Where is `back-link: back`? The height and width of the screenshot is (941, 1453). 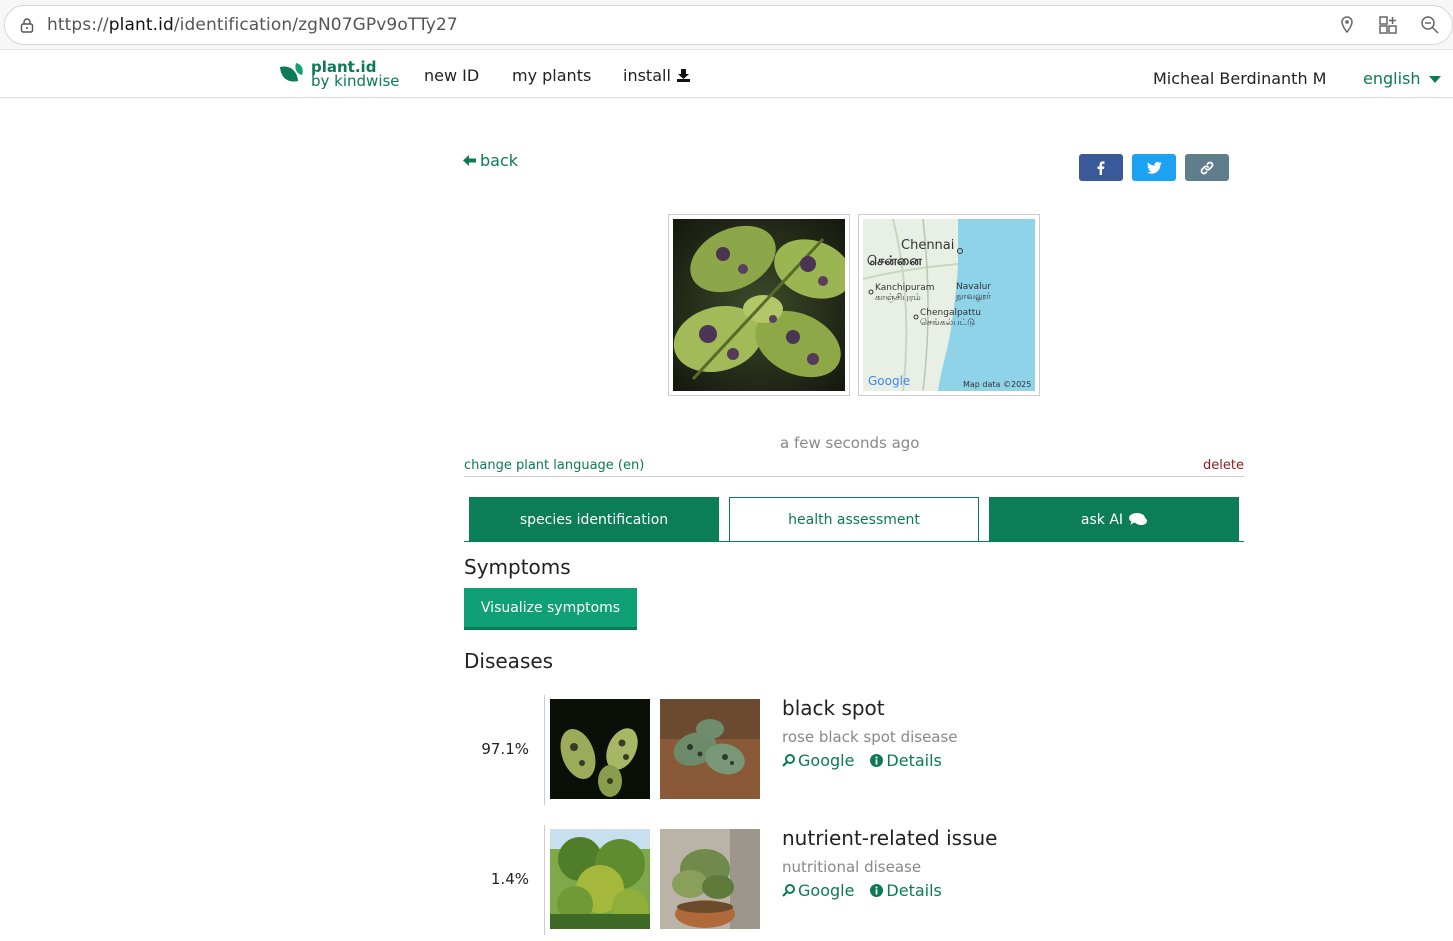
back-link: back is located at coordinates (490, 160).